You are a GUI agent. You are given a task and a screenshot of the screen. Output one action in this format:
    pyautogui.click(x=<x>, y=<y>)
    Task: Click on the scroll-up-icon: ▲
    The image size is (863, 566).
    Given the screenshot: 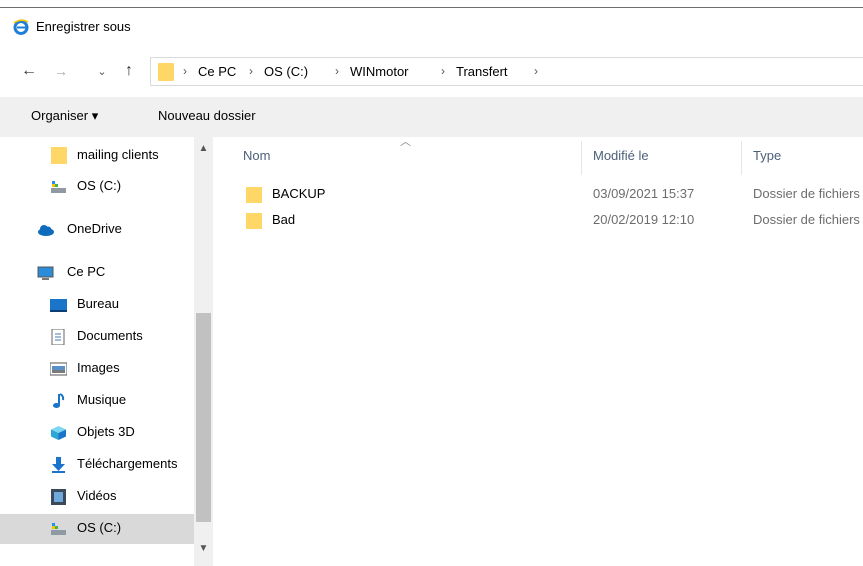 What is the action you would take?
    pyautogui.click(x=203, y=150)
    